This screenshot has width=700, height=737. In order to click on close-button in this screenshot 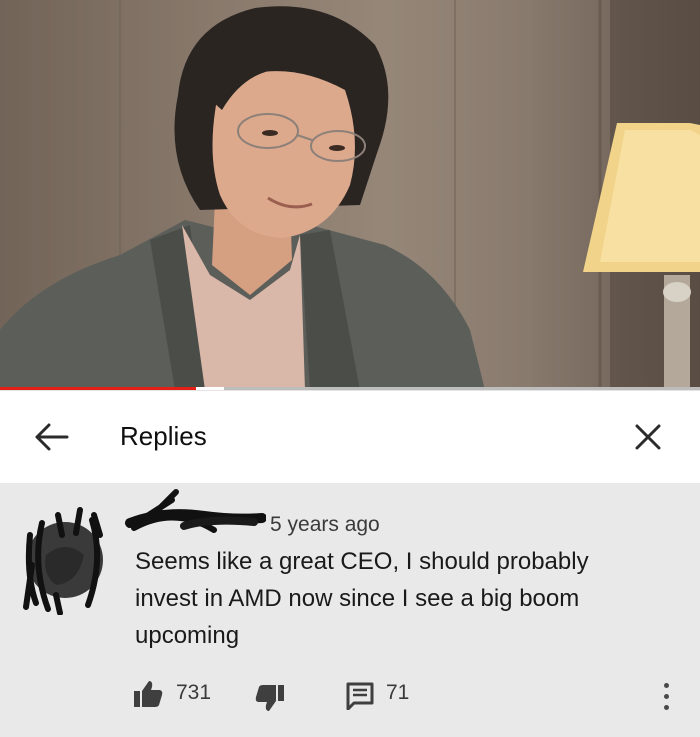, I will do `click(648, 437)`.